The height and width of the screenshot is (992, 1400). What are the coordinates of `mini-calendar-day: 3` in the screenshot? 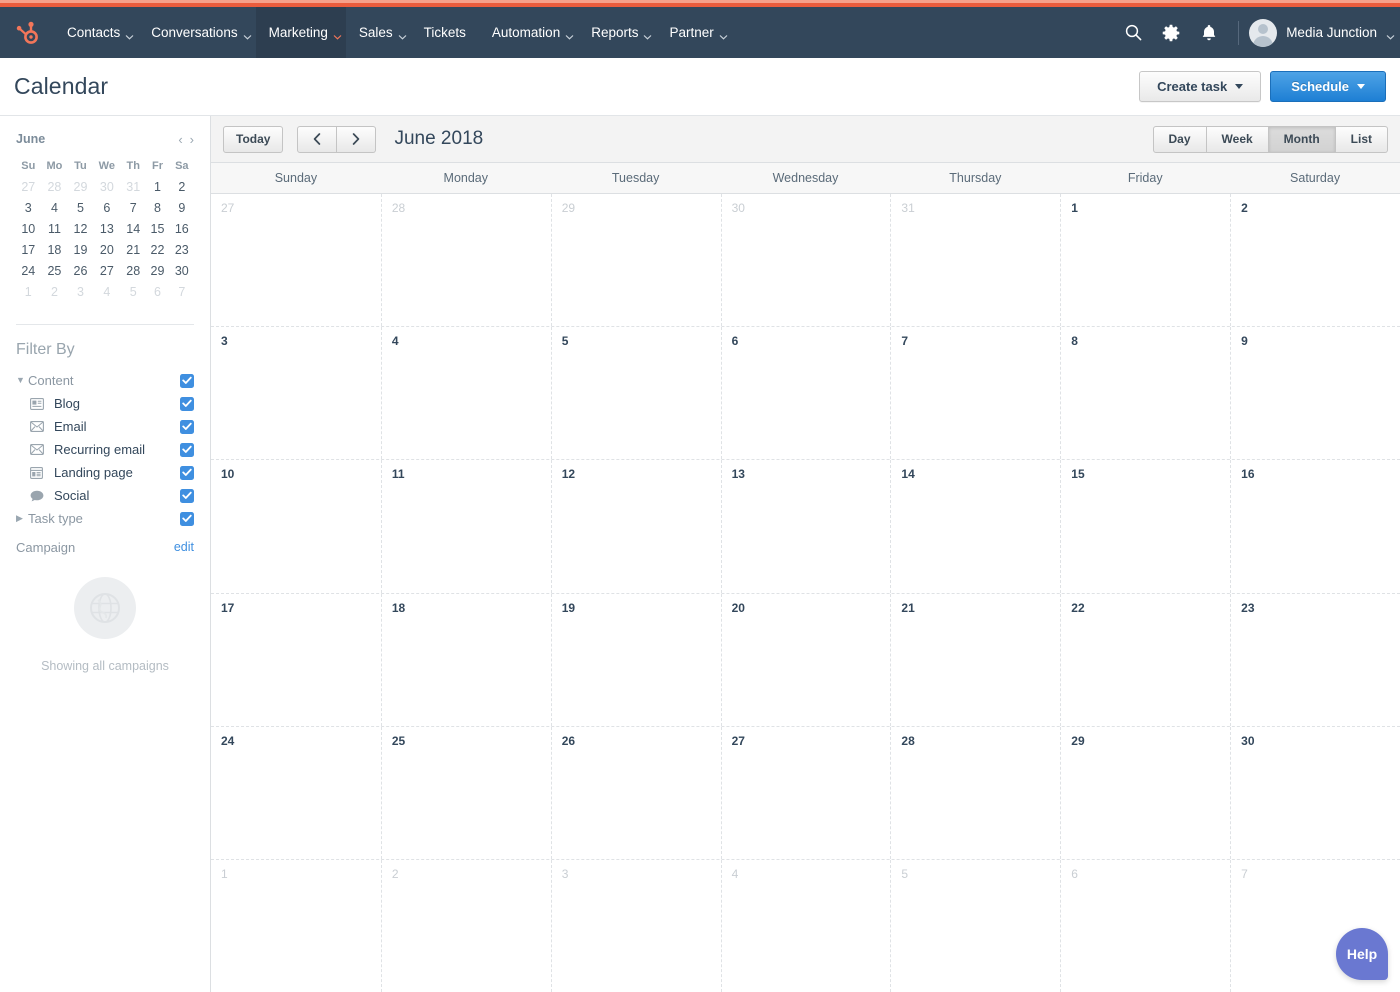 It's located at (28, 207).